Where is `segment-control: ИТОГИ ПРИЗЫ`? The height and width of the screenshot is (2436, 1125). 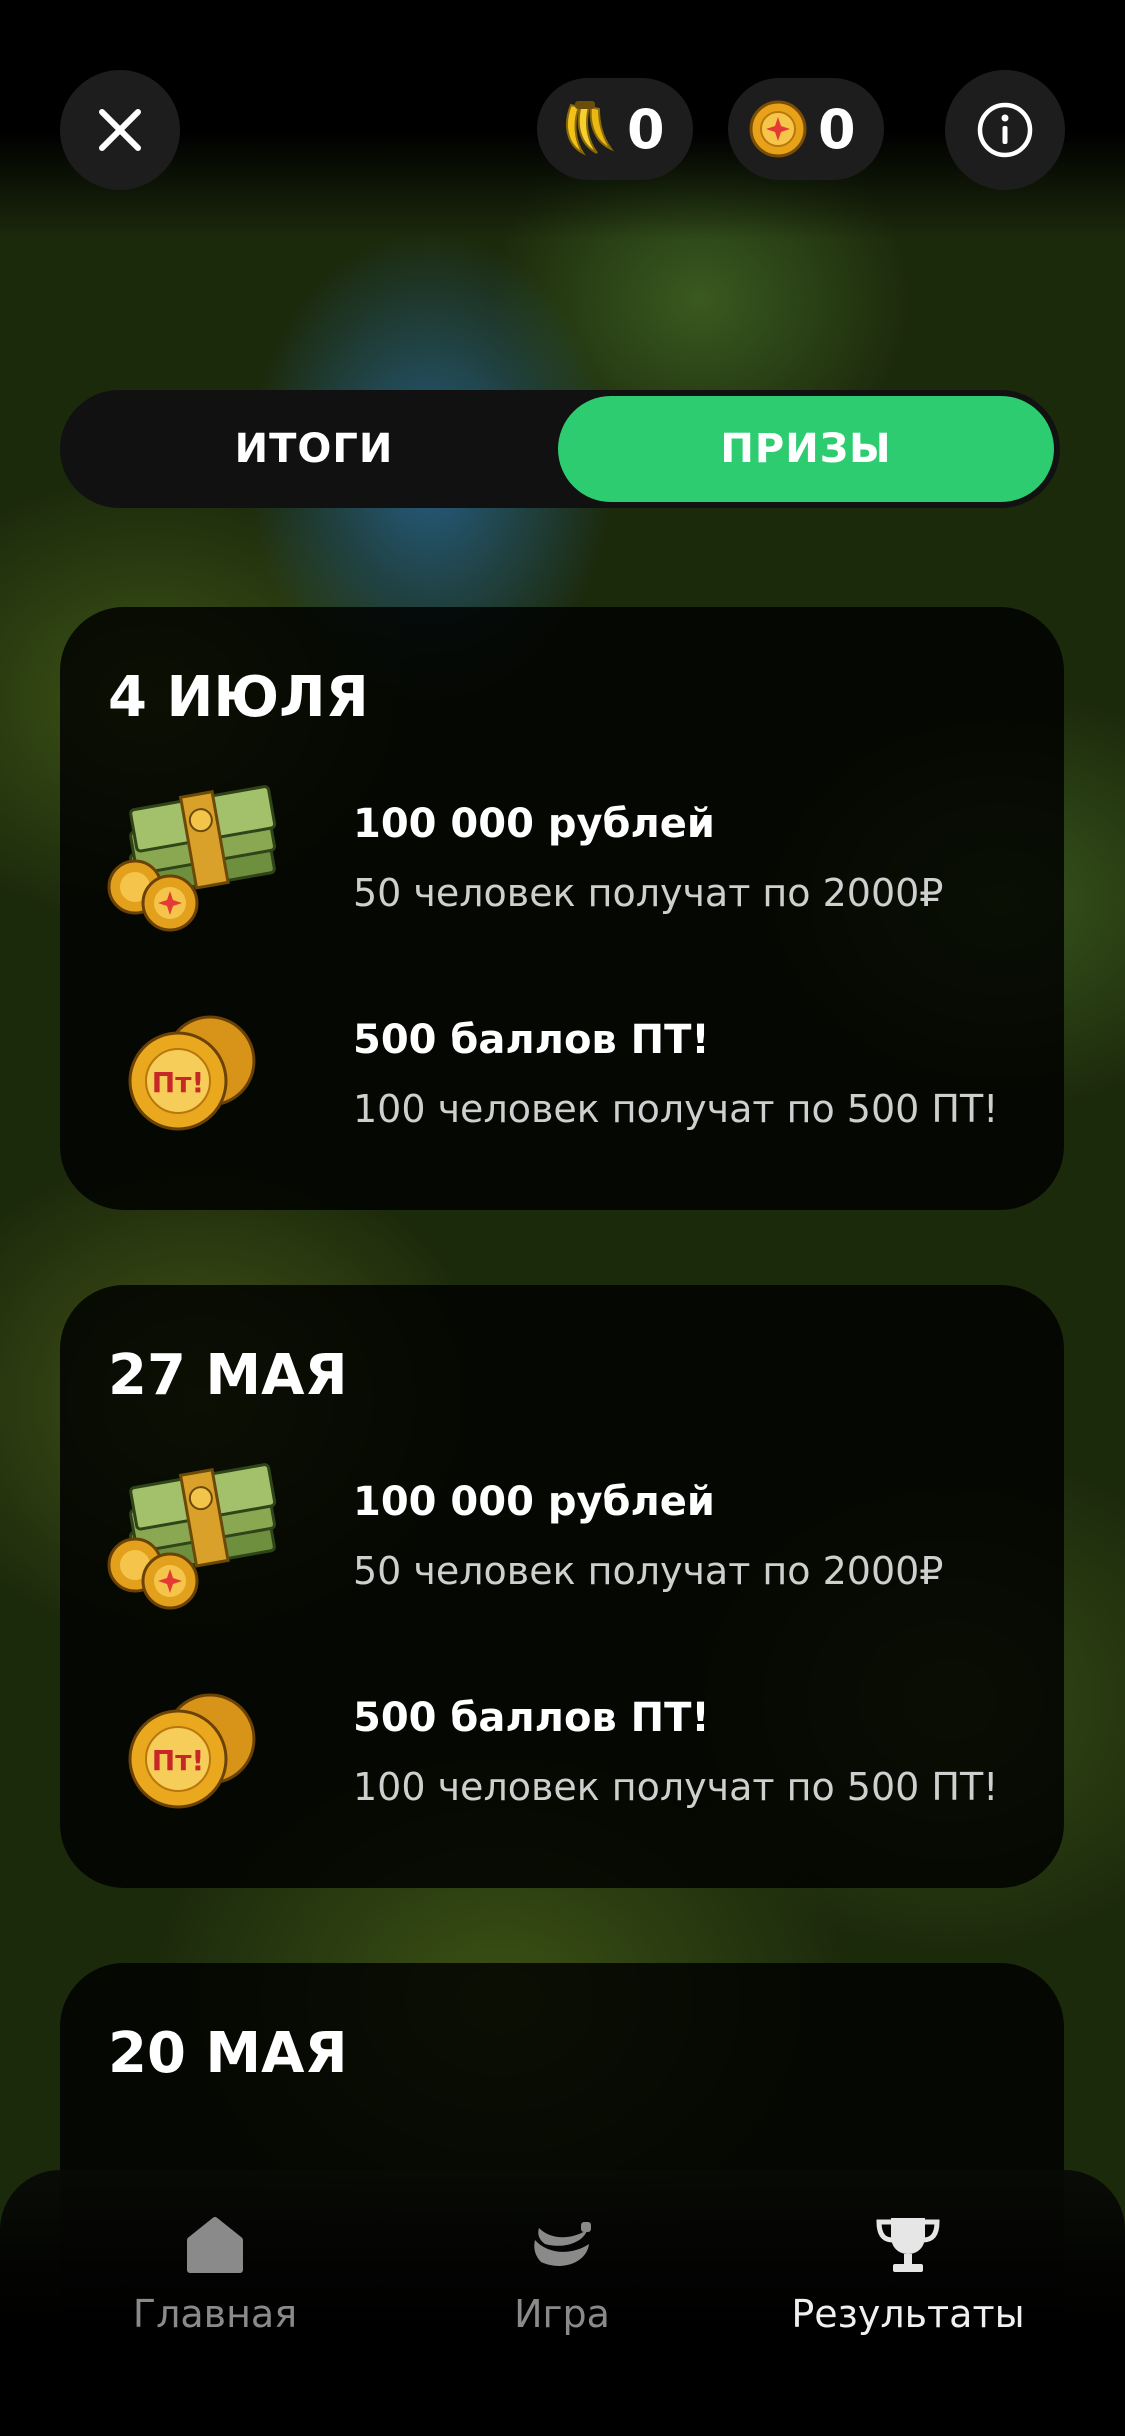 segment-control: ИТОГИ ПРИЗЫ is located at coordinates (560, 449).